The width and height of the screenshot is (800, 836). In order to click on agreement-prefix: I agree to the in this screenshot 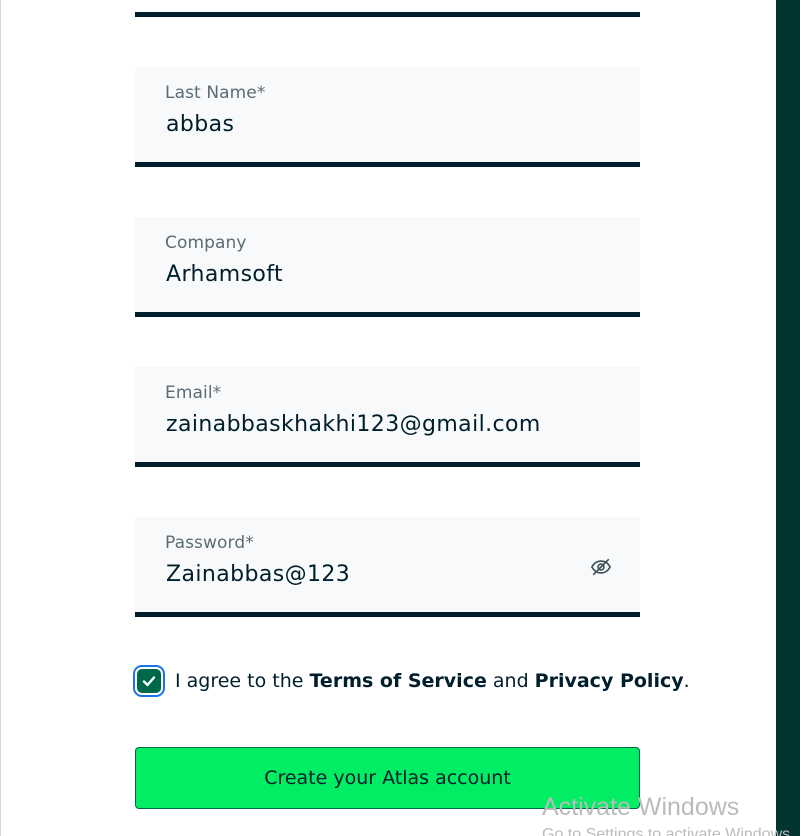, I will do `click(242, 681)`.